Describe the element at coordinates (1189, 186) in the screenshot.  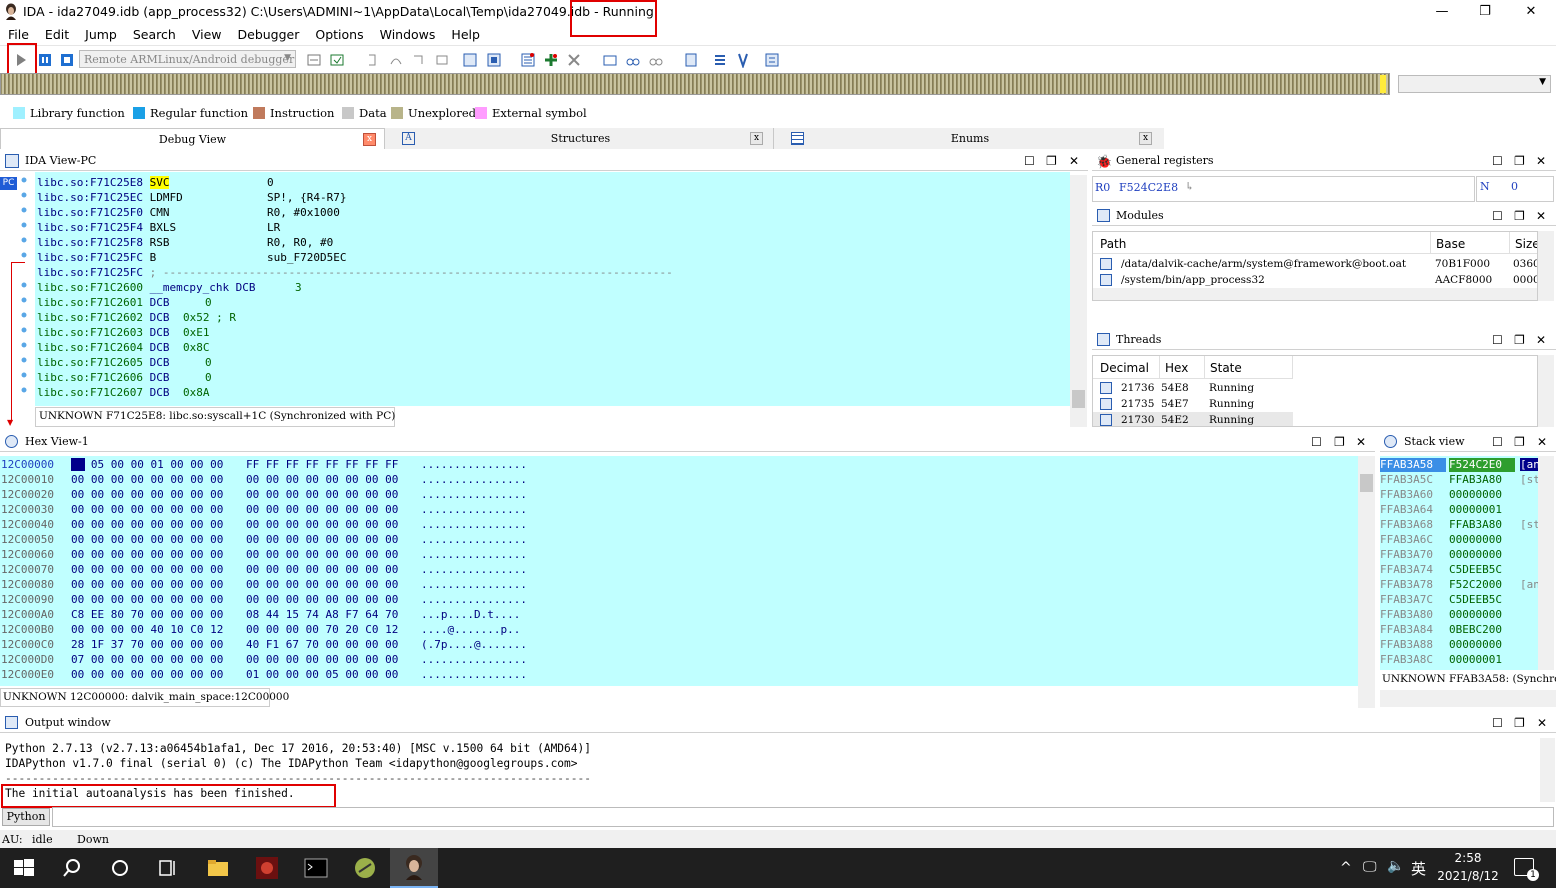
I see `jump-arrow-icon: ↳` at that location.